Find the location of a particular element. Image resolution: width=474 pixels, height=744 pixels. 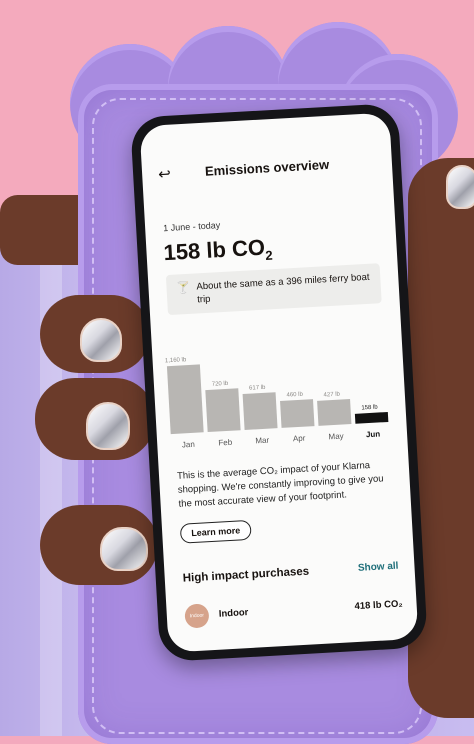

top-bar: ↩ Emissions overview is located at coordinates (267, 169).